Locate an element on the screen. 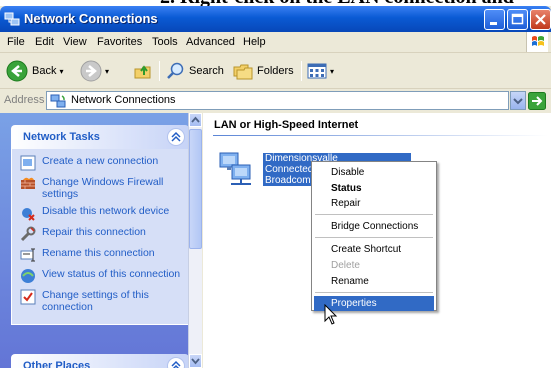  task-disable-device: Disable this network device is located at coordinates (101, 213).